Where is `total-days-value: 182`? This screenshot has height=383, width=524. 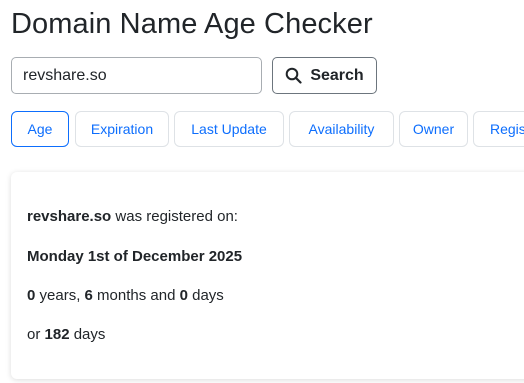
total-days-value: 182 is located at coordinates (57, 334).